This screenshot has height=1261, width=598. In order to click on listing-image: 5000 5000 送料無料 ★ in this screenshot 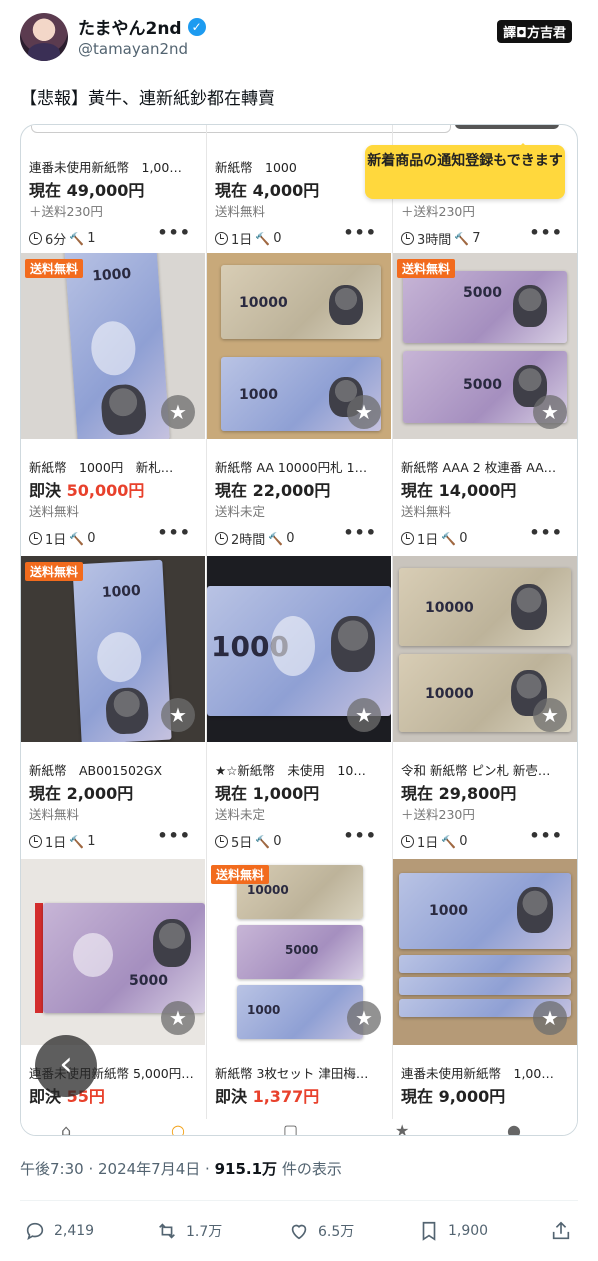, I will do `click(485, 346)`.